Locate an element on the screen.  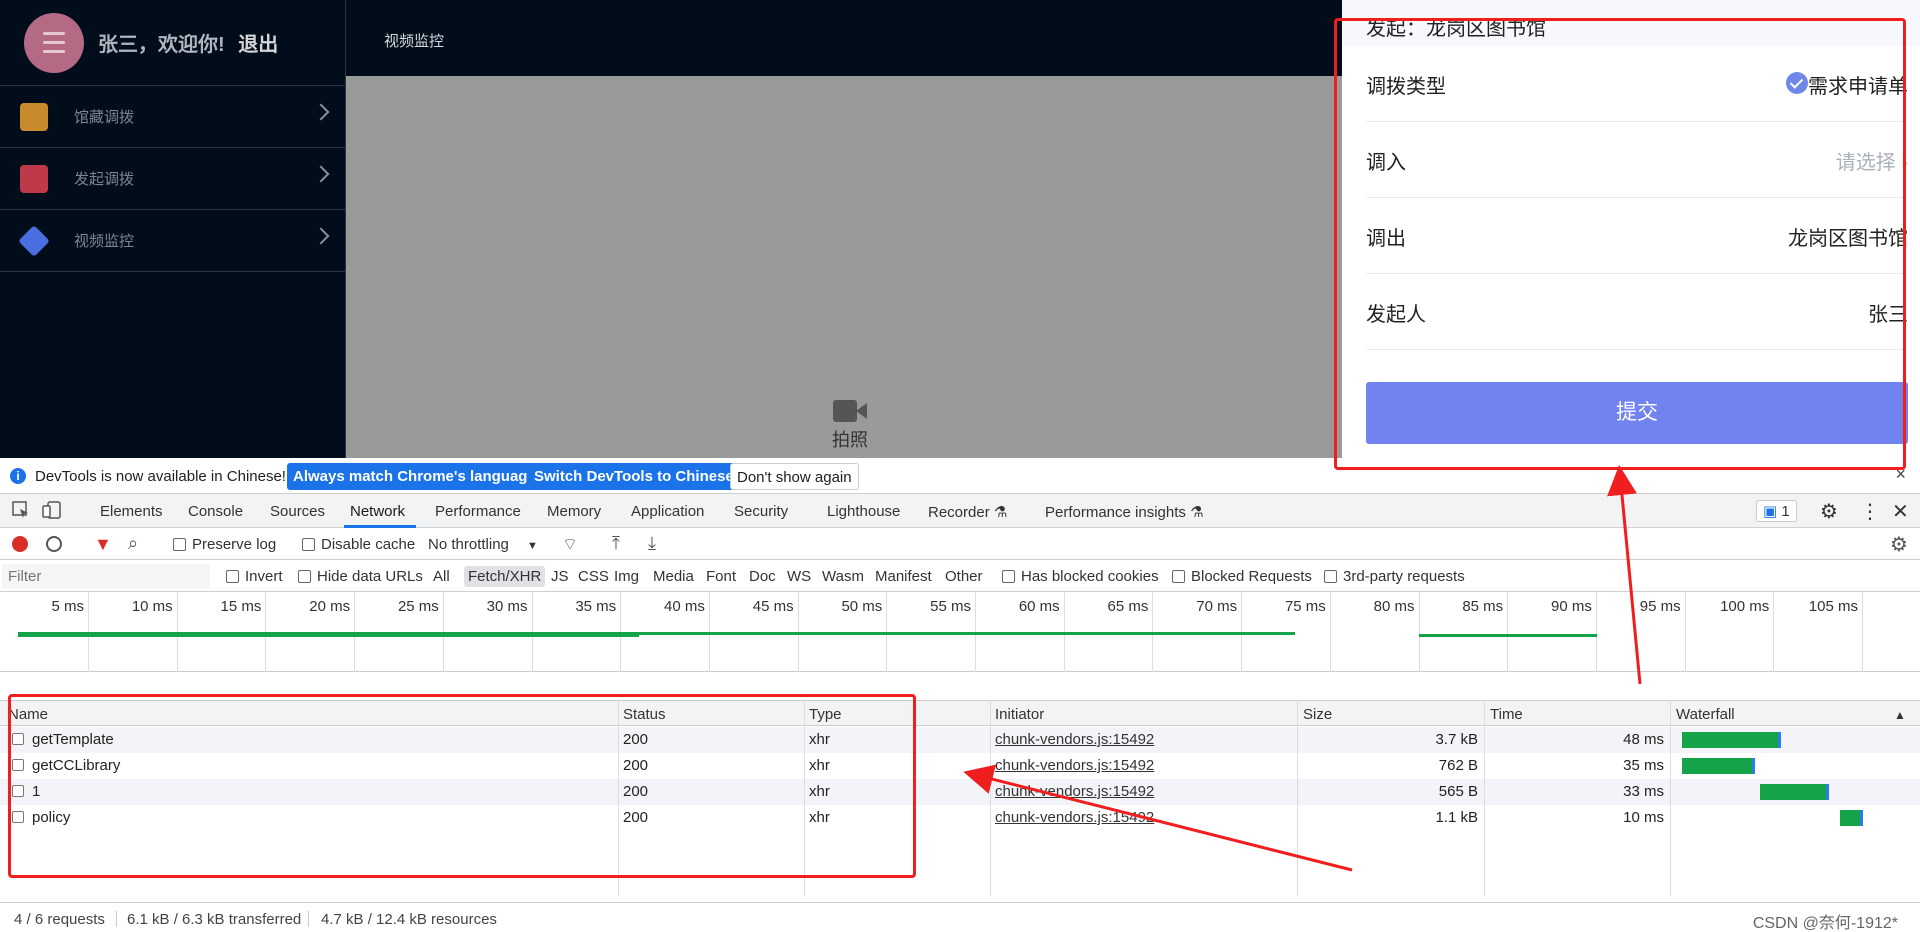
invert-checkbox: Invert is located at coordinates (254, 576).